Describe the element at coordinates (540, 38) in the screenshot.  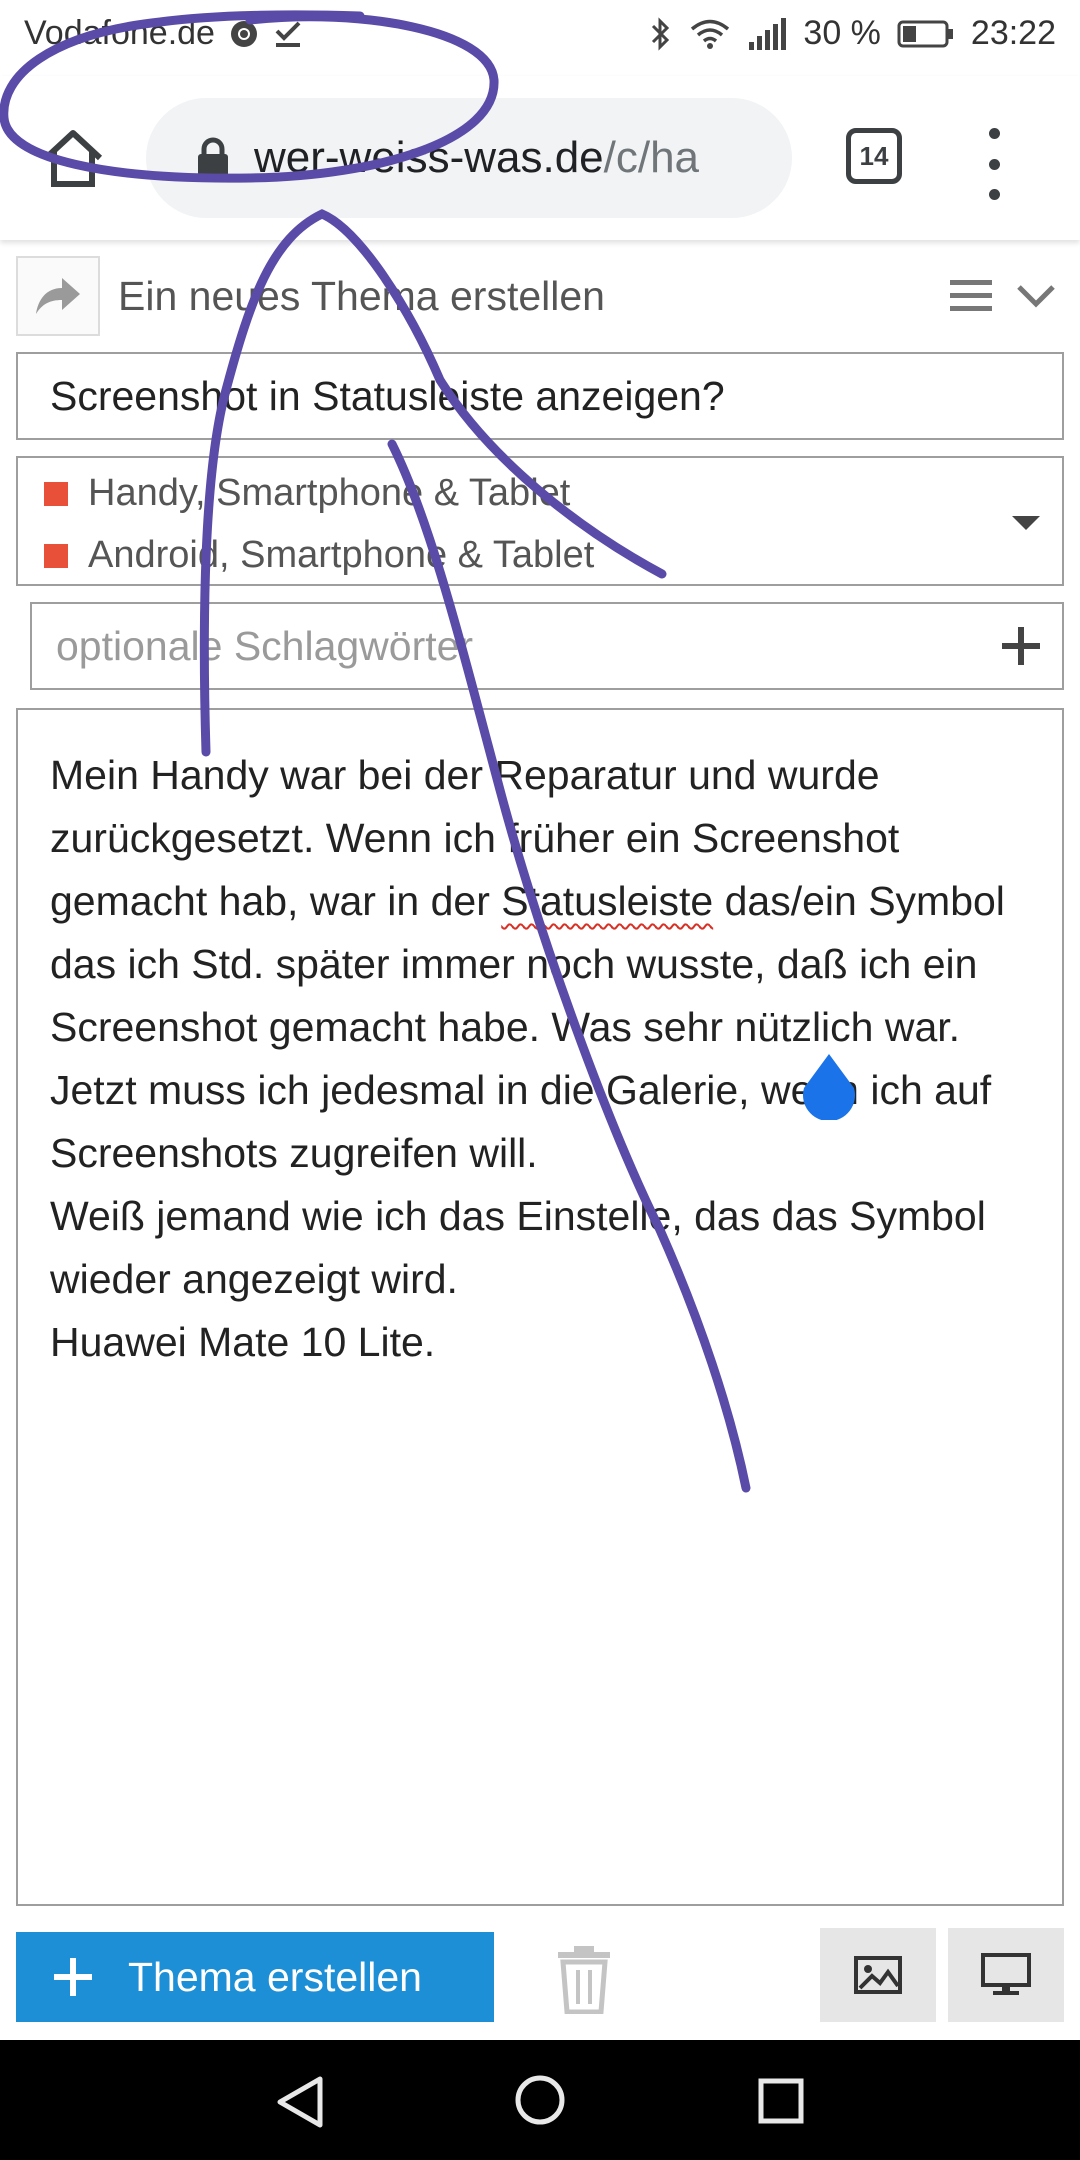
I see `status-bar: Vodafone.de 30 % 23:22` at that location.